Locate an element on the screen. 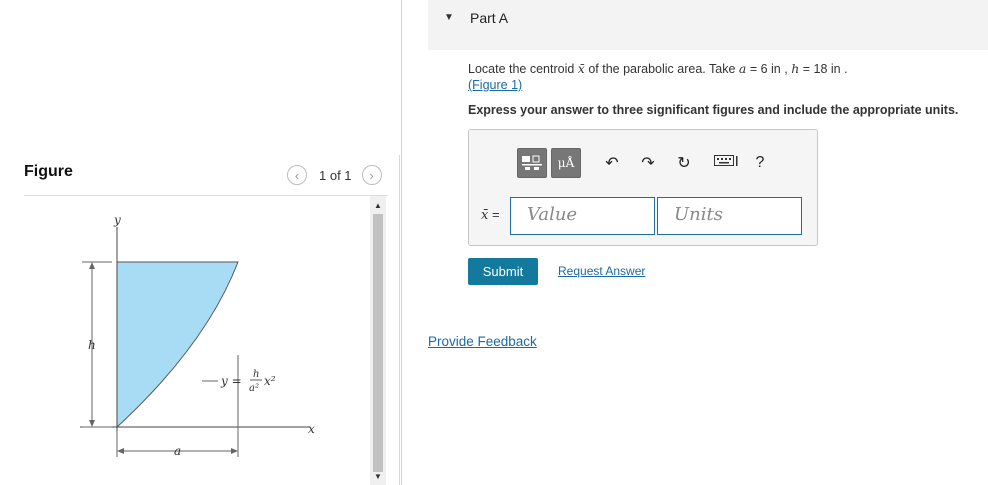 This screenshot has height=485, width=988. a-label: a is located at coordinates (177, 451).